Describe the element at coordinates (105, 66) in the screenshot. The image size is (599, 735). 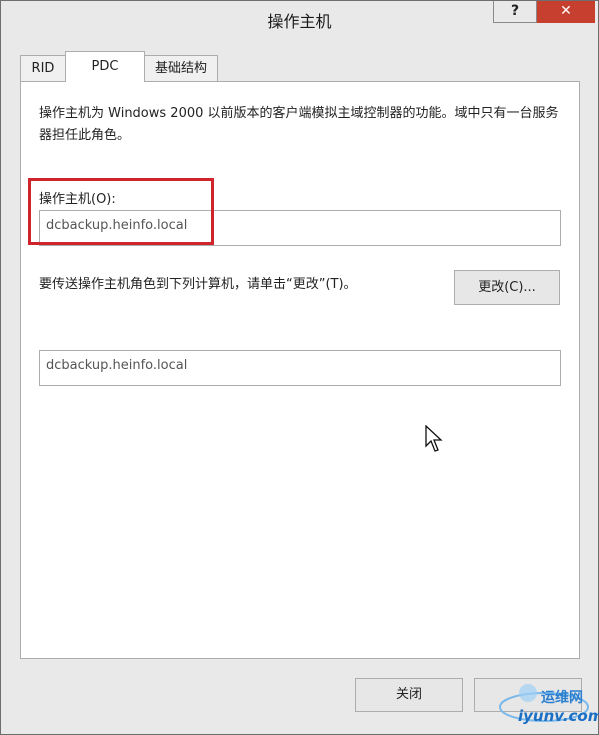
I see `tab-pdc: PDC` at that location.